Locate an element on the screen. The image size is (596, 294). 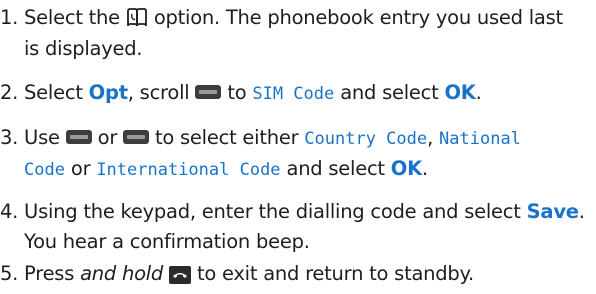
step-number: 2. is located at coordinates (9, 92).